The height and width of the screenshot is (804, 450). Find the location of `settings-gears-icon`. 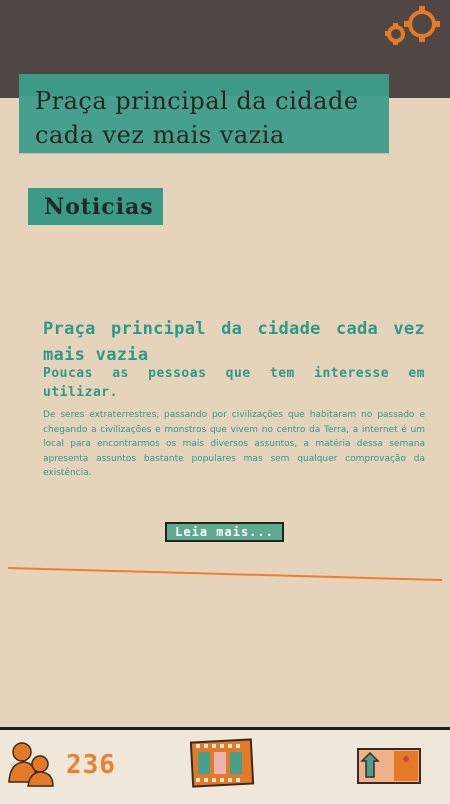

settings-gears-icon is located at coordinates (413, 26).